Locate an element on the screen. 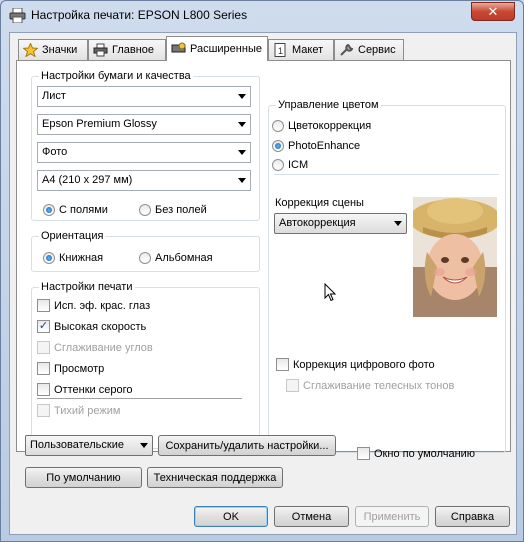 Image resolution: width=524 pixels, height=542 pixels. tab-label: Расширенные is located at coordinates (226, 49).